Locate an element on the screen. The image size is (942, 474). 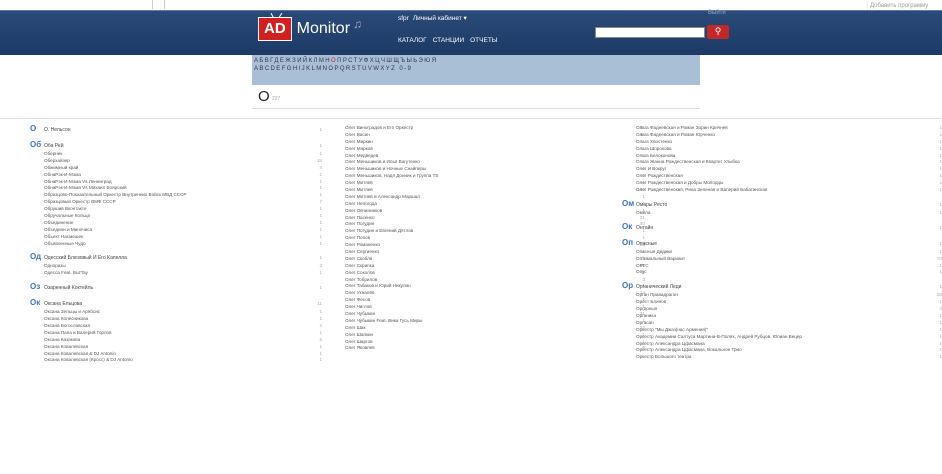
artist-row: Орган Правадрагон 28 is located at coordinates (782, 294).